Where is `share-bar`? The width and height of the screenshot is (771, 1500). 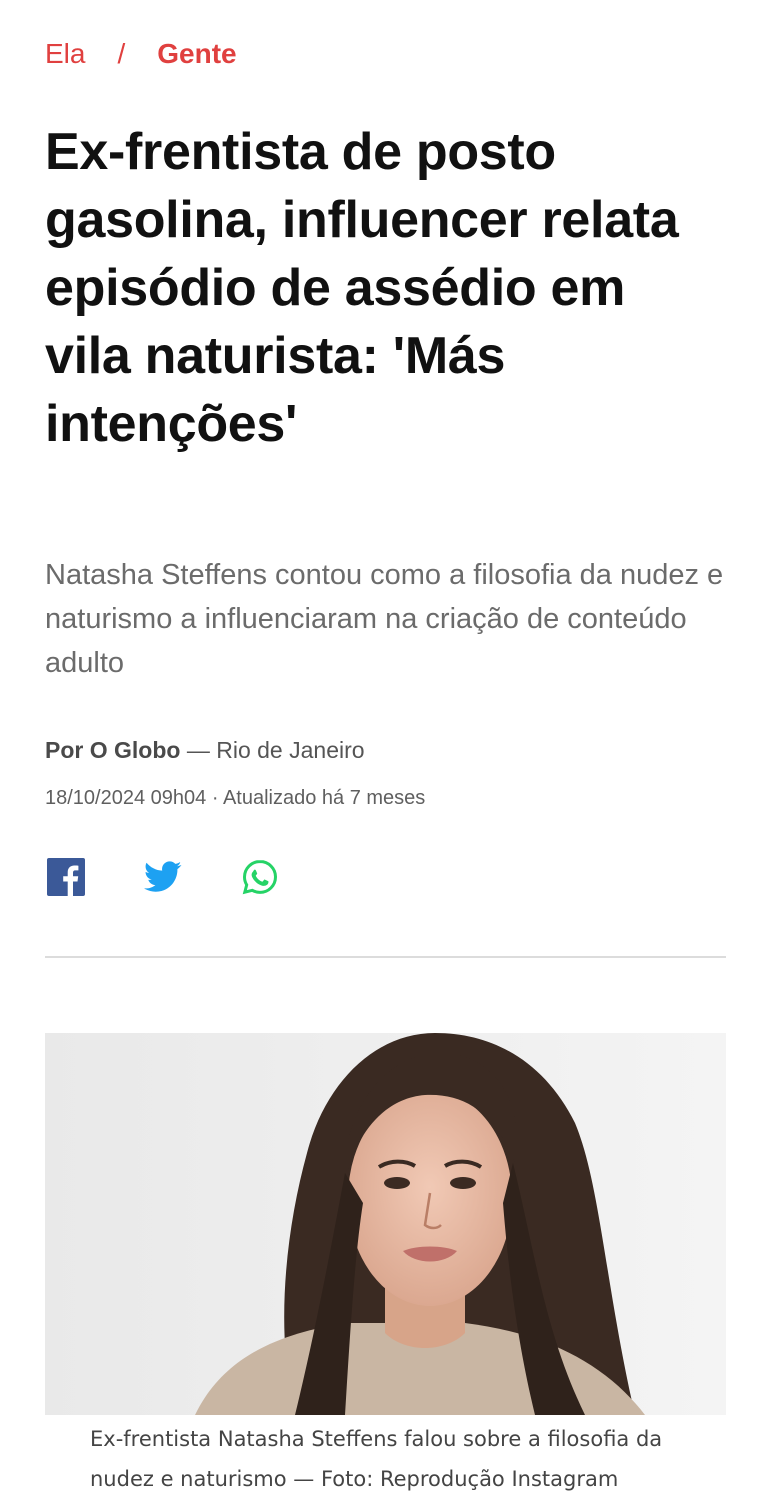 share-bar is located at coordinates (190, 877).